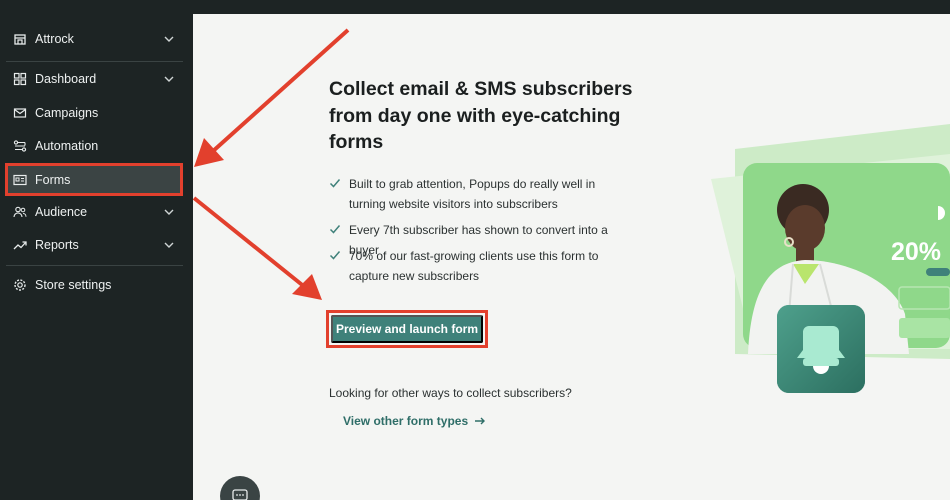 Image resolution: width=950 pixels, height=500 pixels. What do you see at coordinates (20, 39) in the screenshot?
I see `store-icon` at bounding box center [20, 39].